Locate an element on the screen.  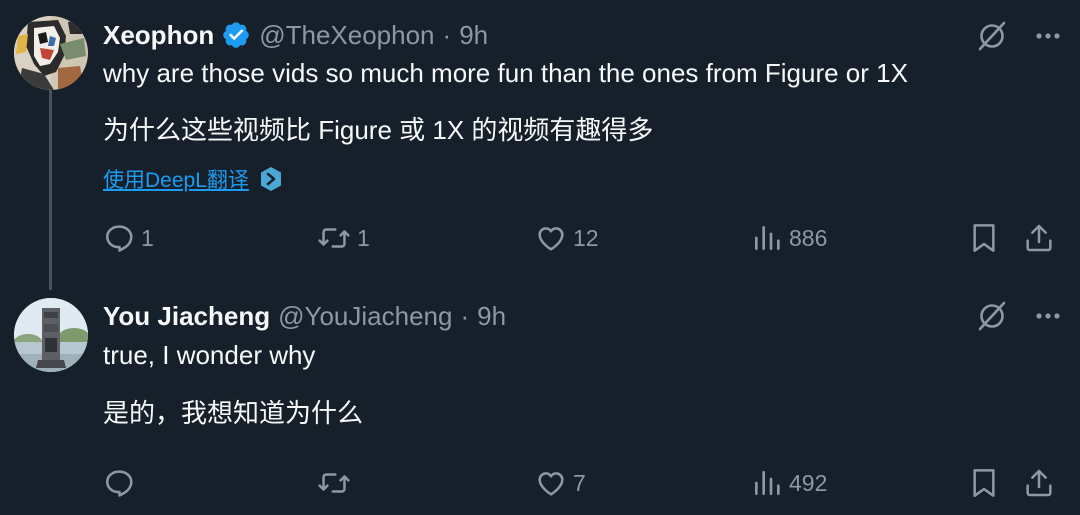
like-button: 7 is located at coordinates (560, 483).